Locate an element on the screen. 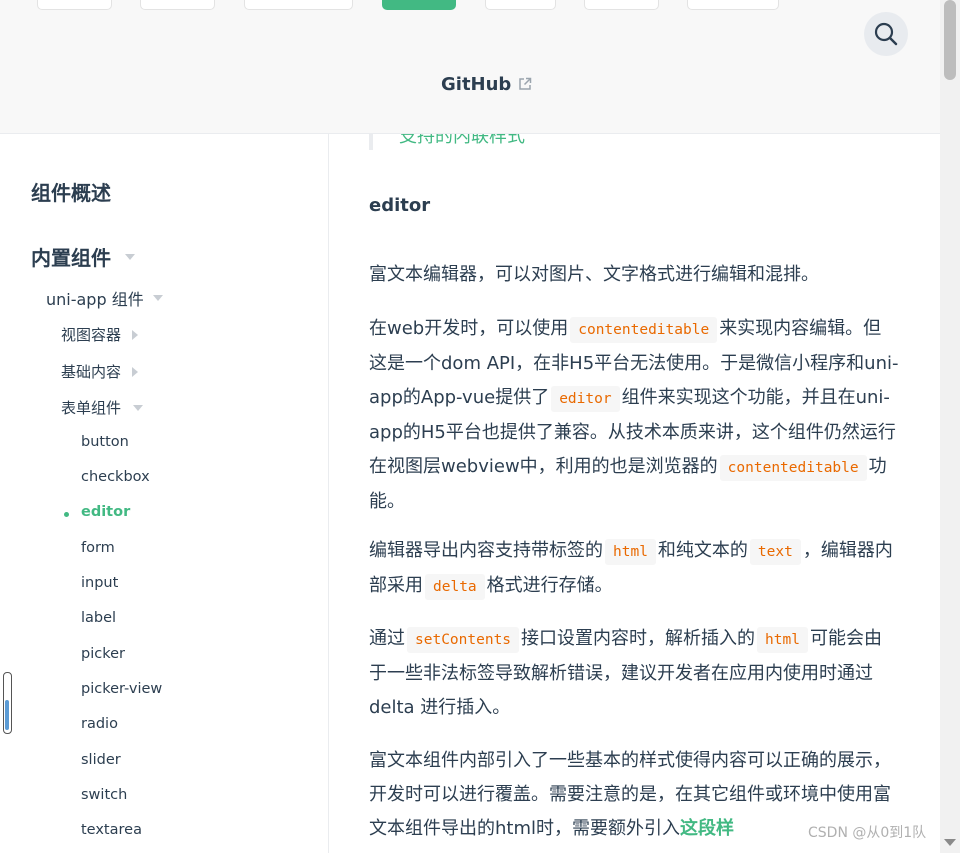 The height and width of the screenshot is (853, 960). active-indicator-dot is located at coordinates (66, 514).